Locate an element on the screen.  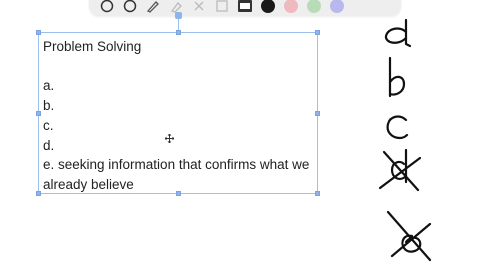
resize-handle-top-left is located at coordinates (38, 32).